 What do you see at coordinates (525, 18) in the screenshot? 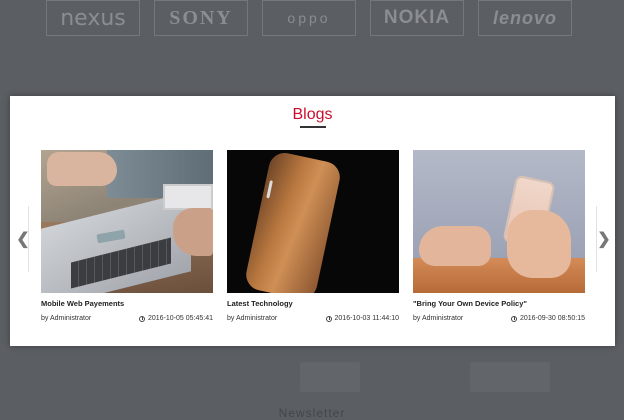
I see `brand-logo-lenovo: lenovo` at bounding box center [525, 18].